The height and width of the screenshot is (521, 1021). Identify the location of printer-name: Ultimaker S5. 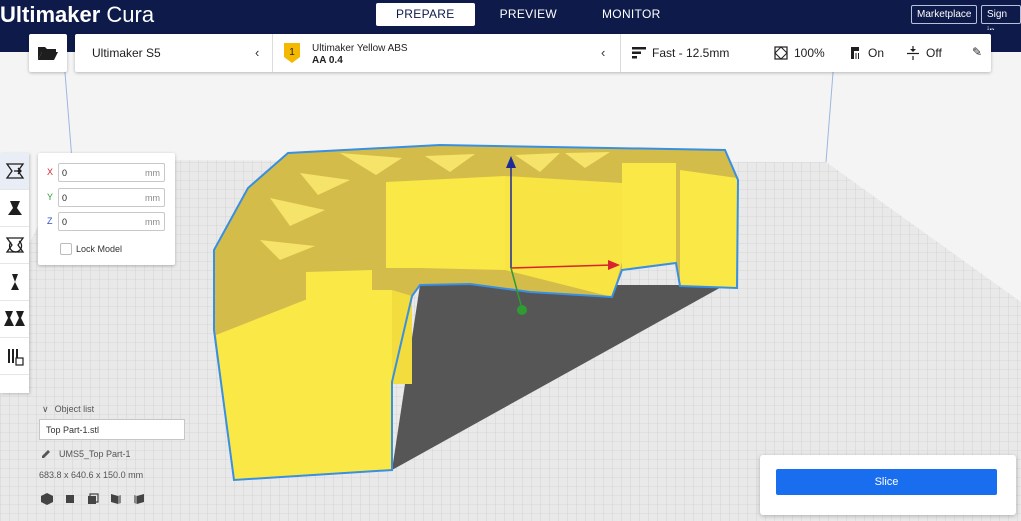
(126, 53).